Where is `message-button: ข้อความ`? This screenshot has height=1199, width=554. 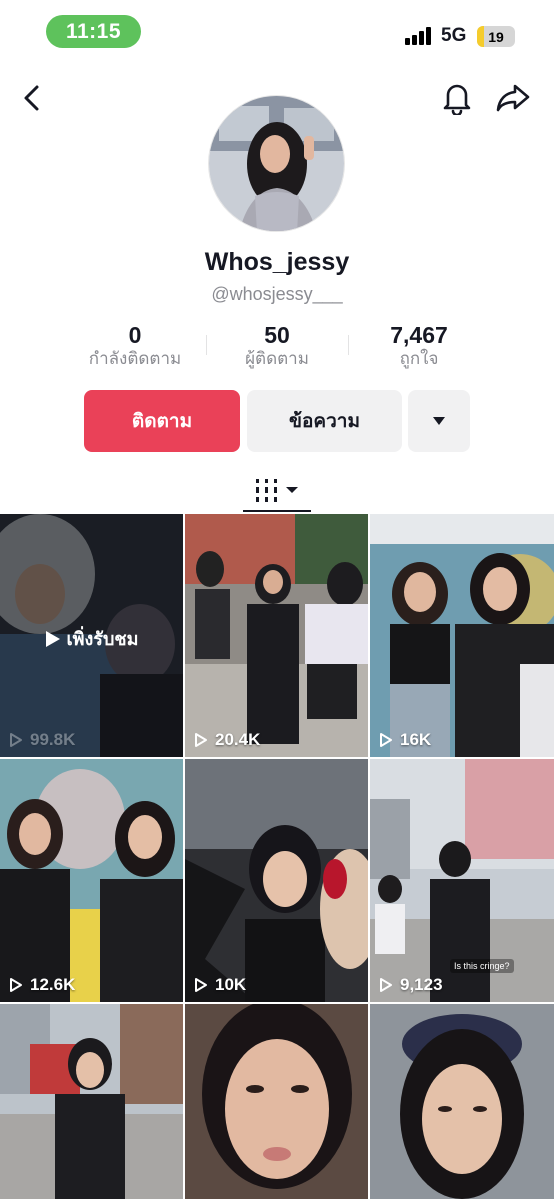 message-button: ข้อความ is located at coordinates (324, 421).